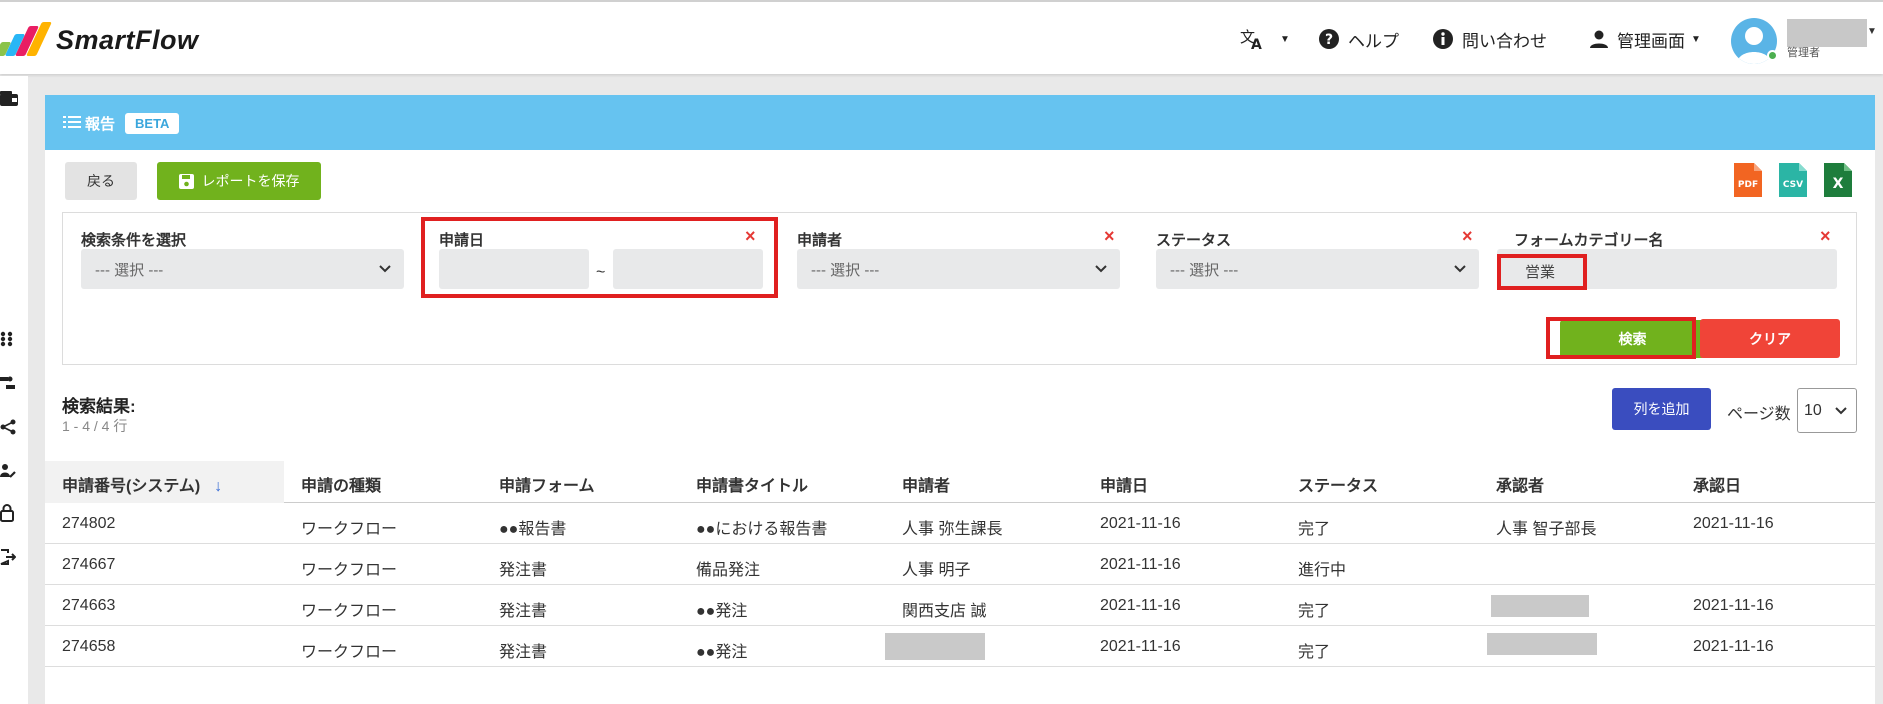 The height and width of the screenshot is (704, 1883). What do you see at coordinates (1329, 39) in the screenshot?
I see `help-icon: ?` at bounding box center [1329, 39].